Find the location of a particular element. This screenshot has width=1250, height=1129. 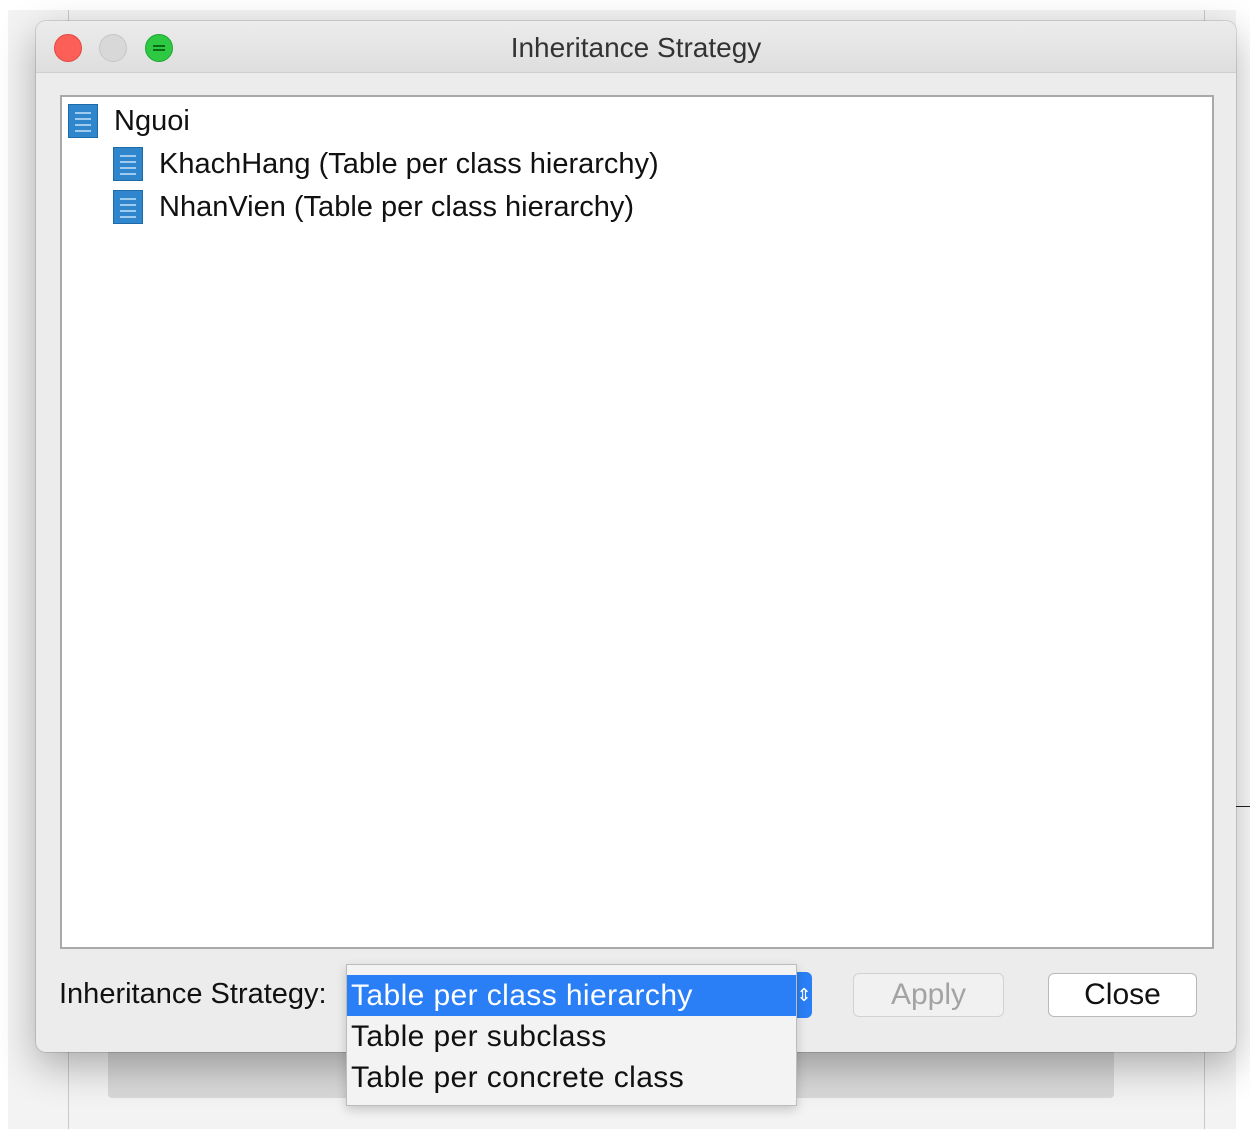

title-bar: Inheritance Strategy is located at coordinates (636, 47).